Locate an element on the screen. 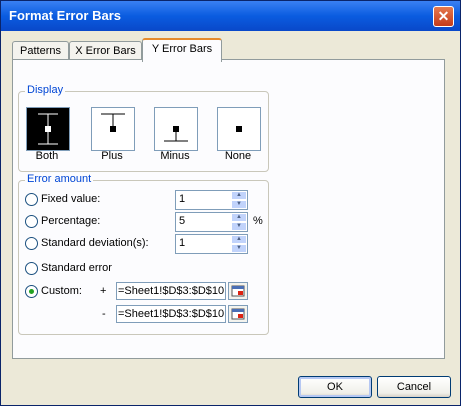 The image size is (461, 406). fixed-value-radio is located at coordinates (31, 199).